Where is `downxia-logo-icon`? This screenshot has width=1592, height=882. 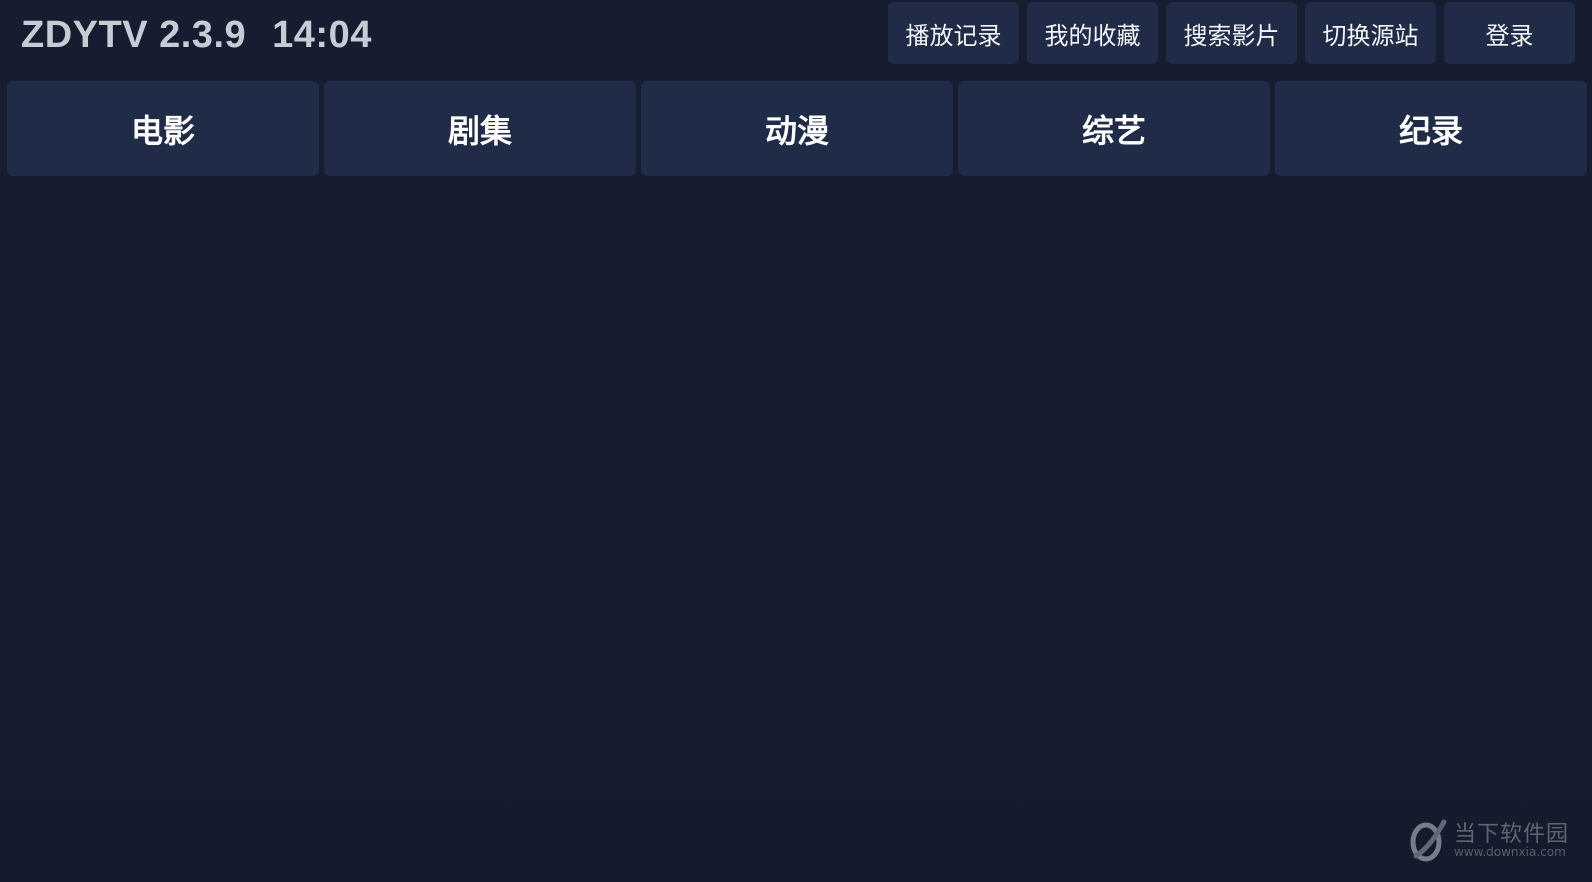 downxia-logo-icon is located at coordinates (1428, 840).